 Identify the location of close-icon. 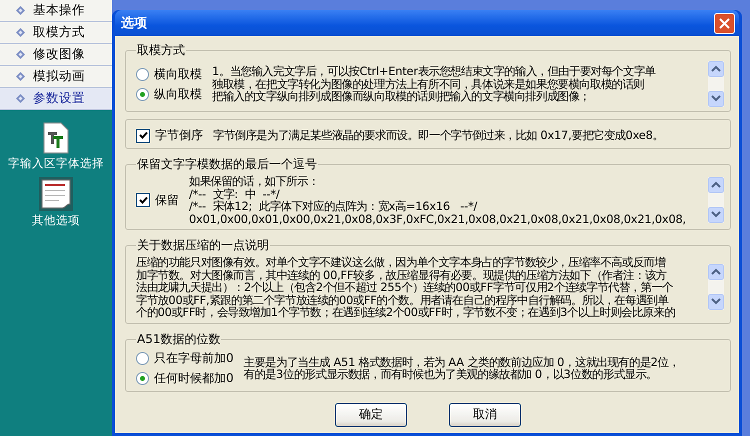
(724, 23).